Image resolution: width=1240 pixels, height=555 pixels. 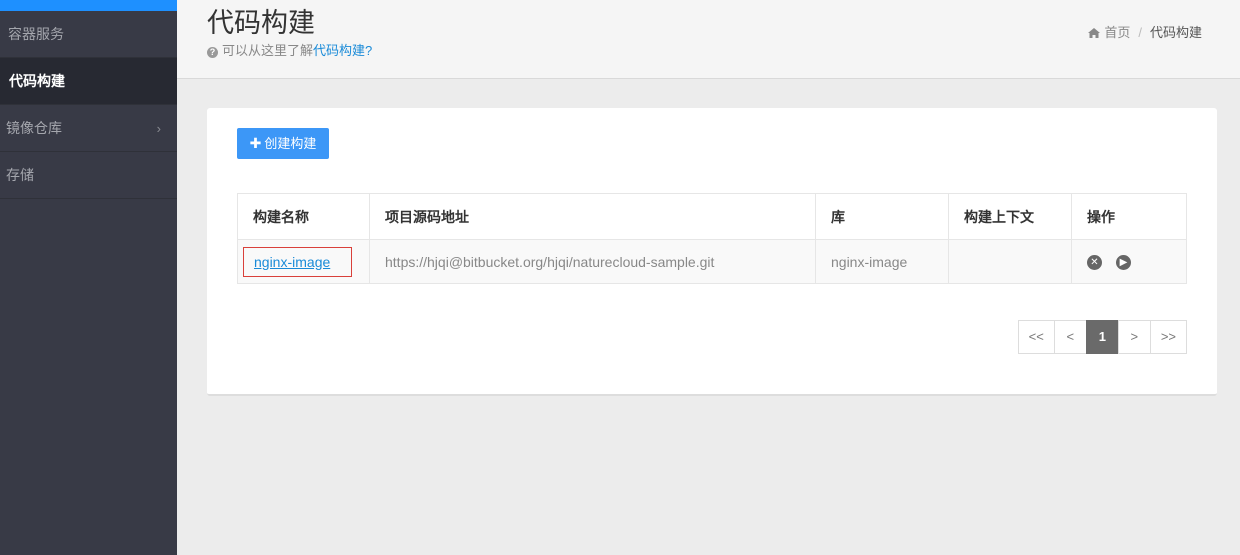 I want to click on build-name-link: nginx-image, so click(x=297, y=261).